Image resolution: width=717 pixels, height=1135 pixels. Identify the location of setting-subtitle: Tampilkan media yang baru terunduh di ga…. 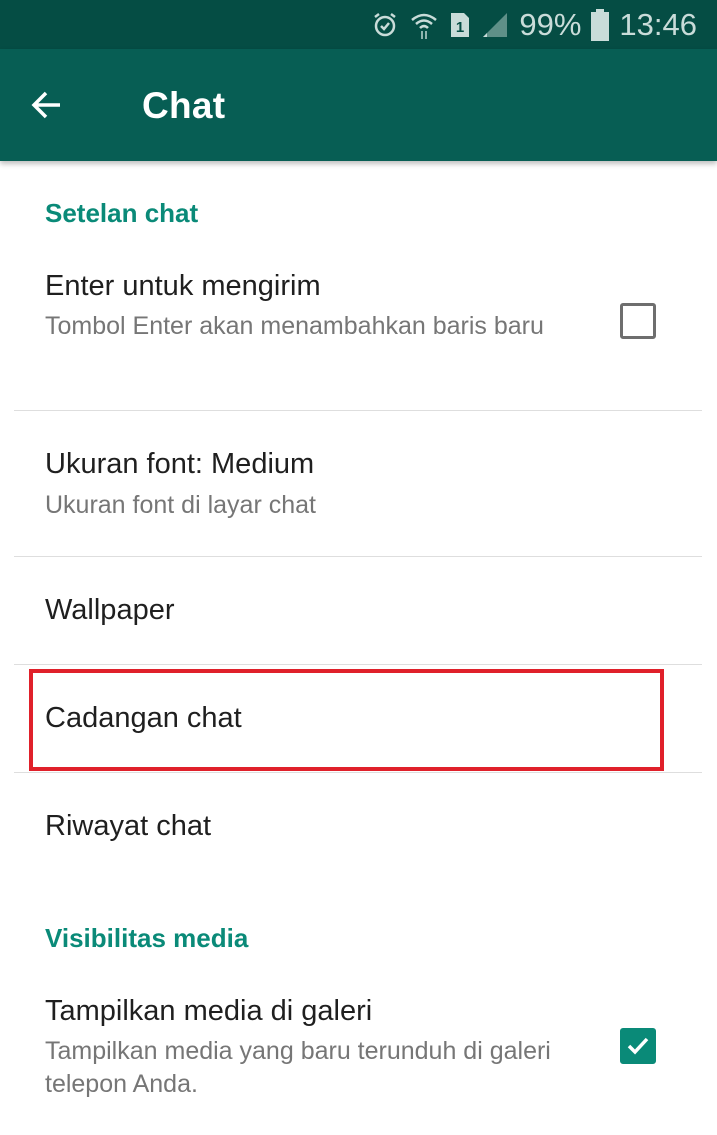
(298, 1067).